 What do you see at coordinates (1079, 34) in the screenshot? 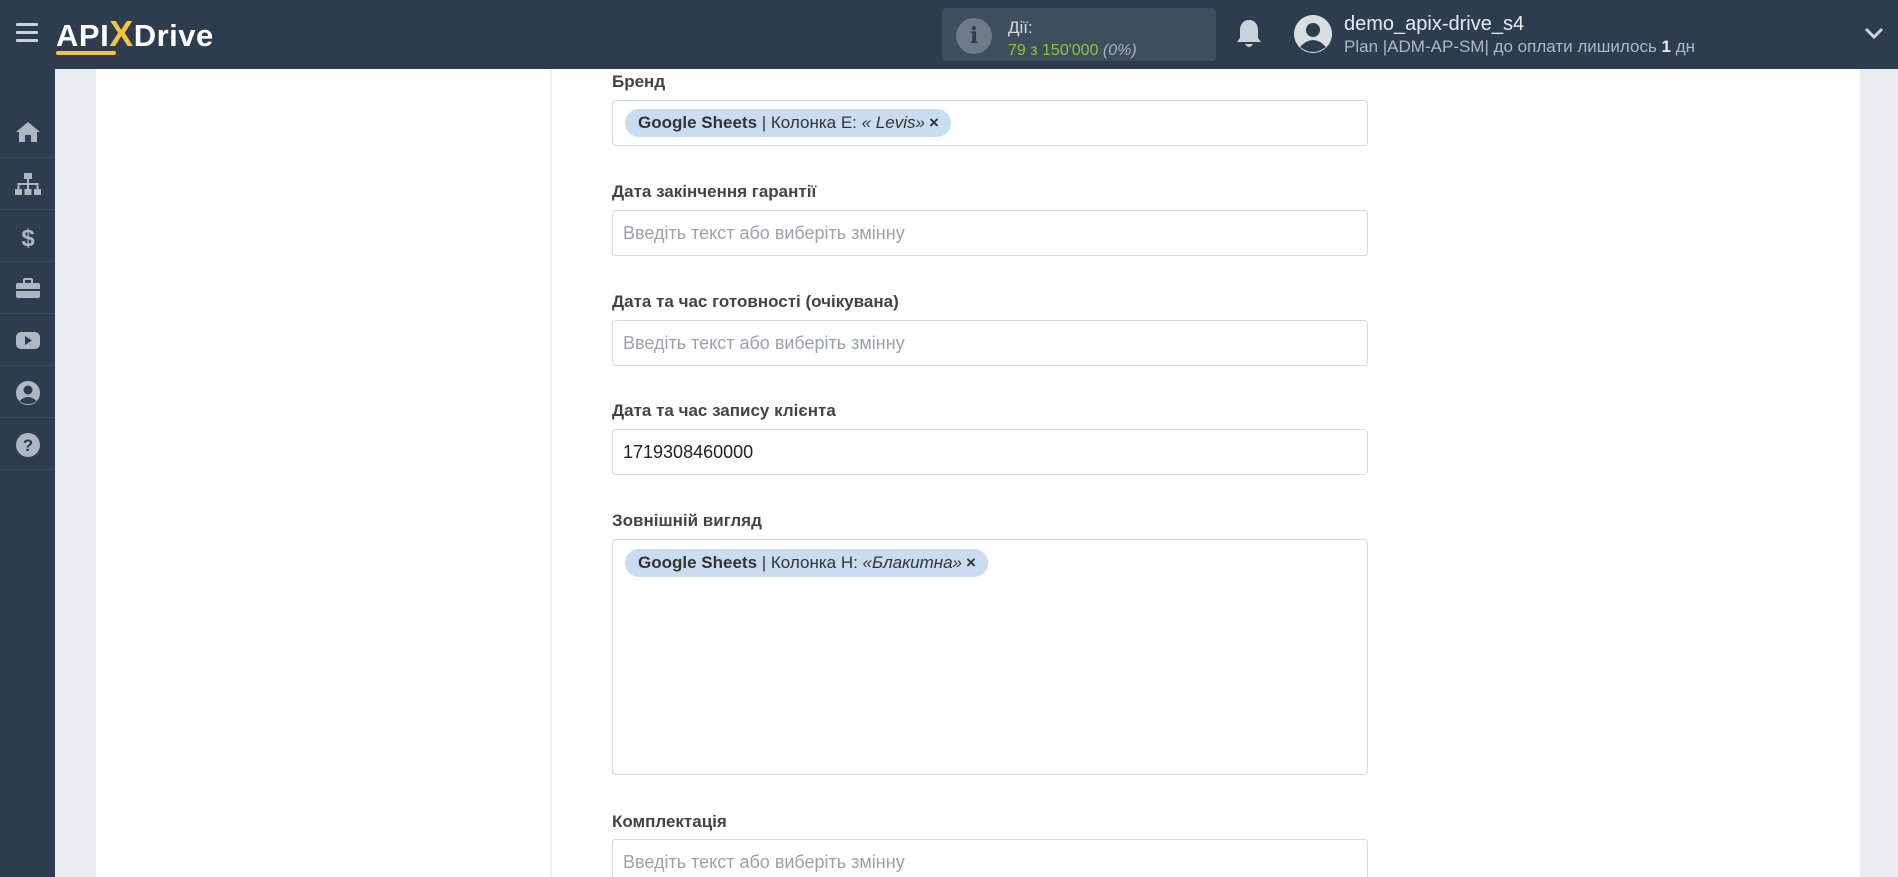
I see `actions-counter: i Дії: 79 з 150'000 (0%)` at bounding box center [1079, 34].